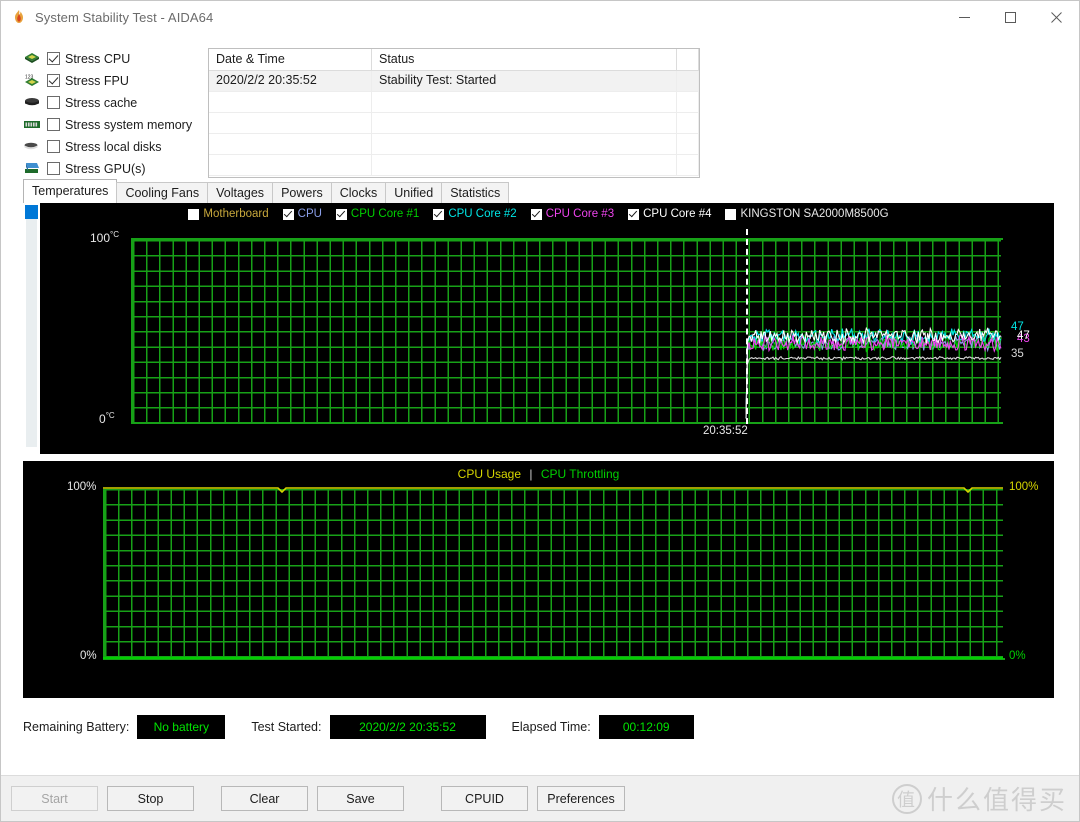 This screenshot has height=822, width=1080. I want to click on cpu-throttling-title: CPU Throttling, so click(580, 474).